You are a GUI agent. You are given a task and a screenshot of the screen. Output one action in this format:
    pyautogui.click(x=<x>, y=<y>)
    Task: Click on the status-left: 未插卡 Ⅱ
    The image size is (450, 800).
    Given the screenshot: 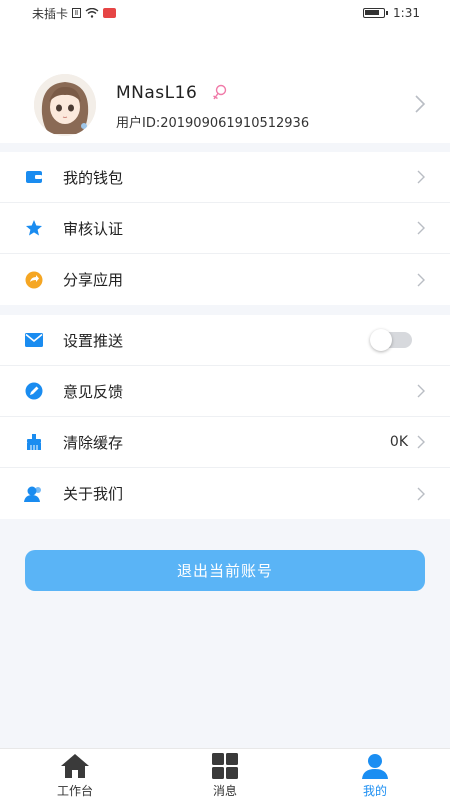 What is the action you would take?
    pyautogui.click(x=74, y=13)
    